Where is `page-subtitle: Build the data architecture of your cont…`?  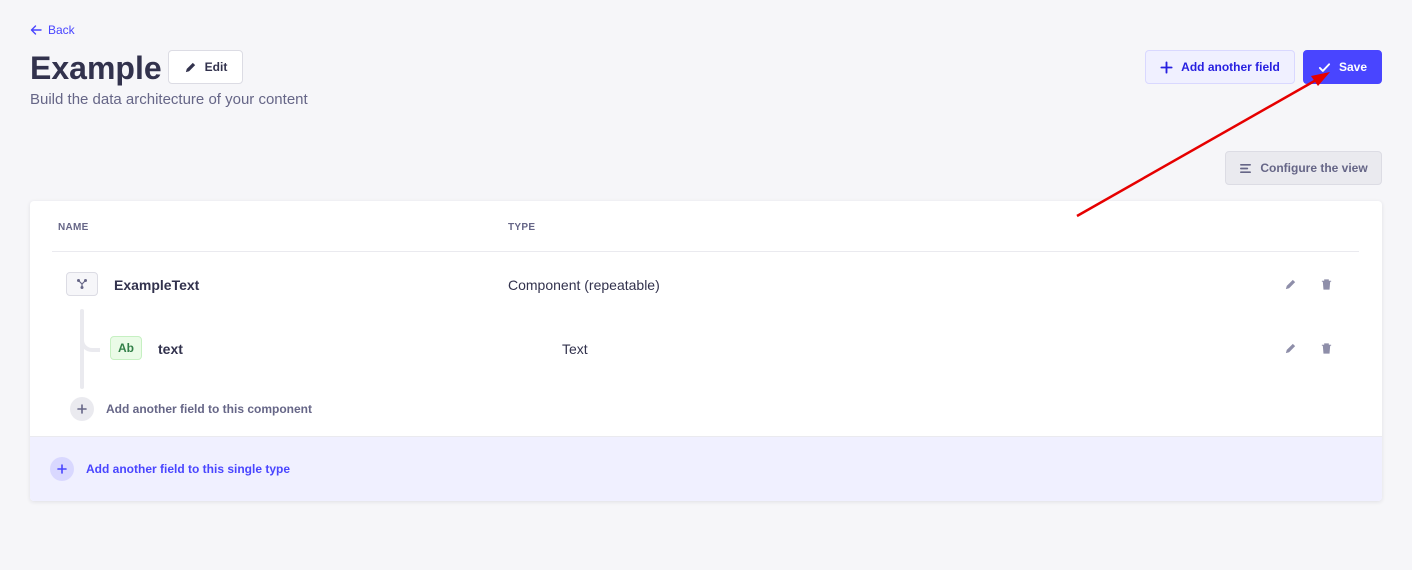 page-subtitle: Build the data architecture of your cont… is located at coordinates (169, 99).